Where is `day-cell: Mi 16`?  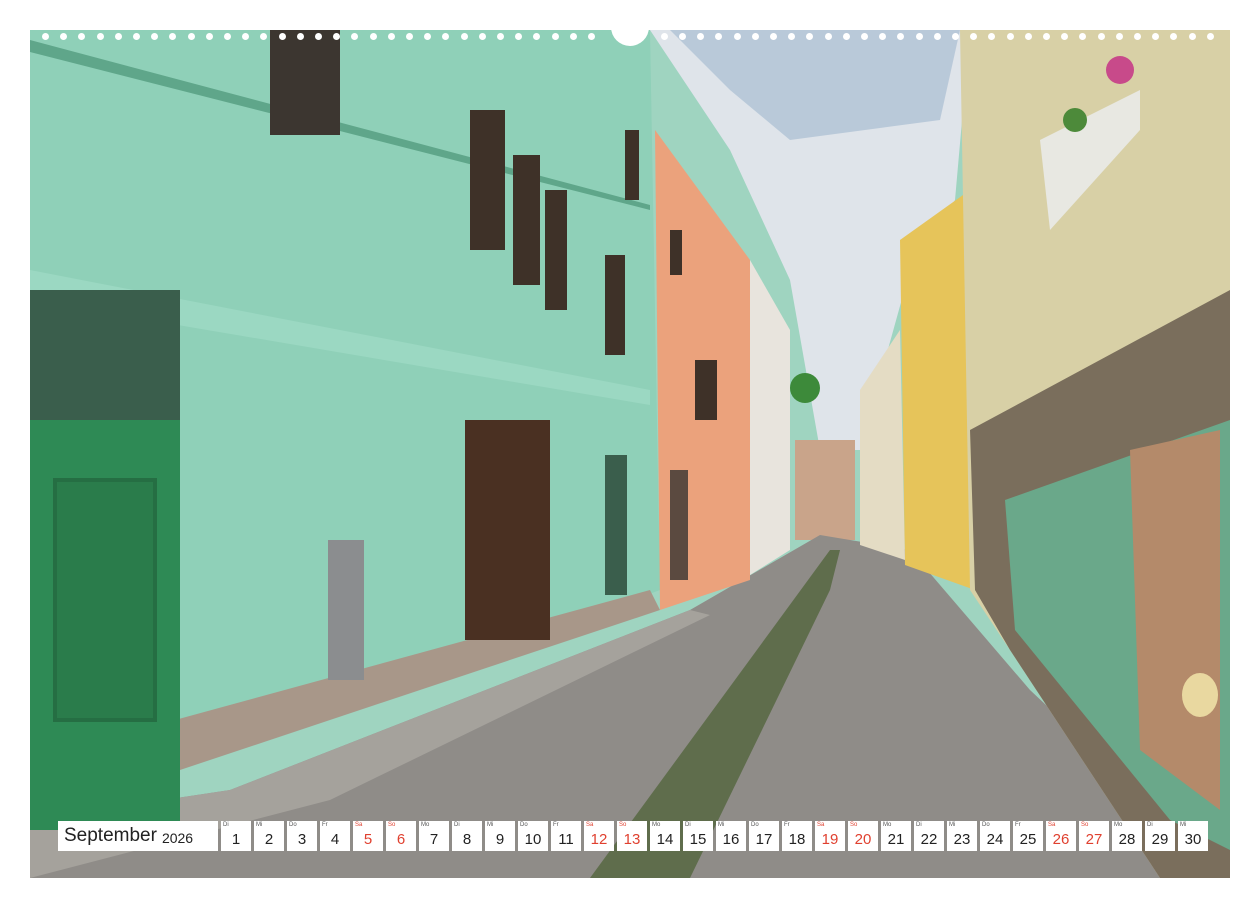
day-cell: Mi 16 is located at coordinates (731, 836).